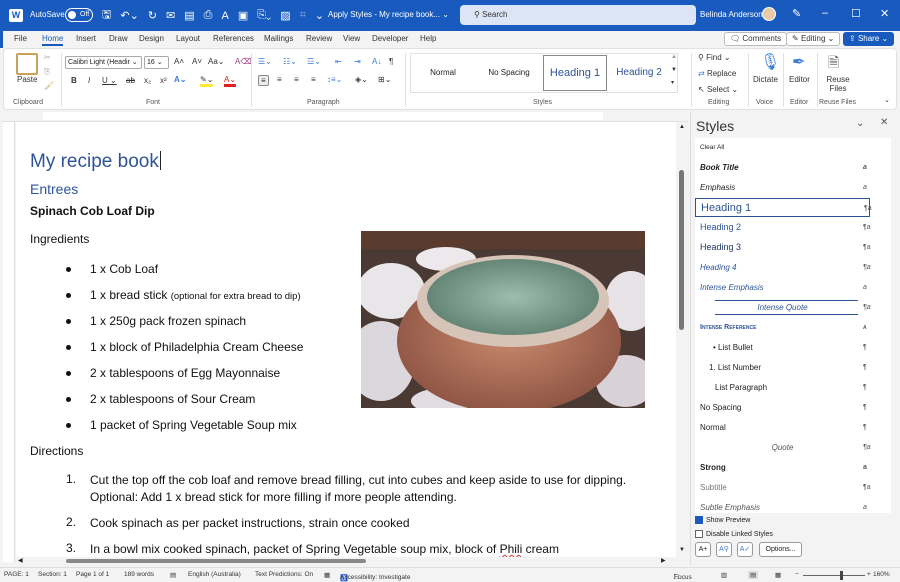  What do you see at coordinates (95, 162) in the screenshot?
I see `heading-title: My recipe book` at bounding box center [95, 162].